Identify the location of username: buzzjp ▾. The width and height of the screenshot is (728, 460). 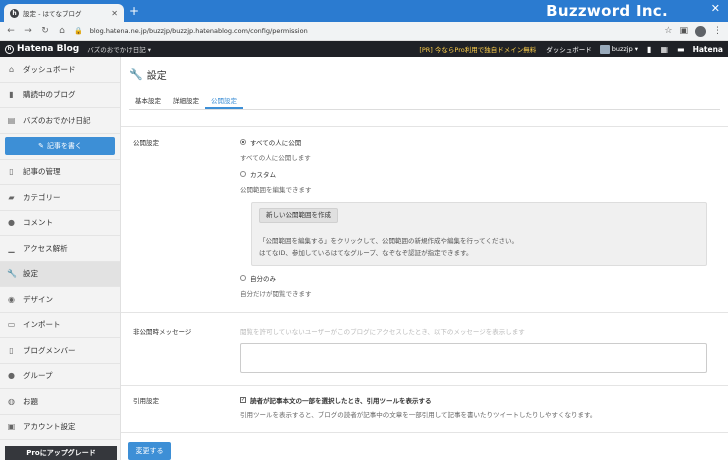
(625, 49).